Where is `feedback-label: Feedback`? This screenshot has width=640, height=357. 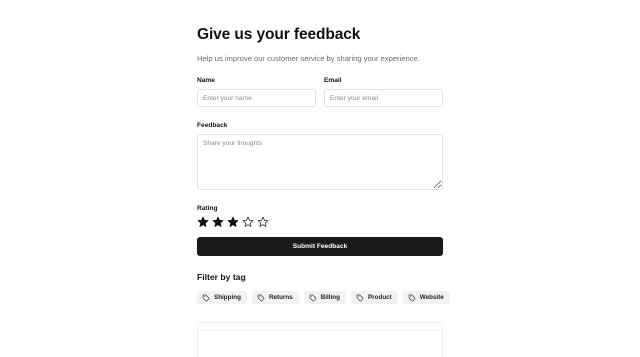 feedback-label: Feedback is located at coordinates (212, 125).